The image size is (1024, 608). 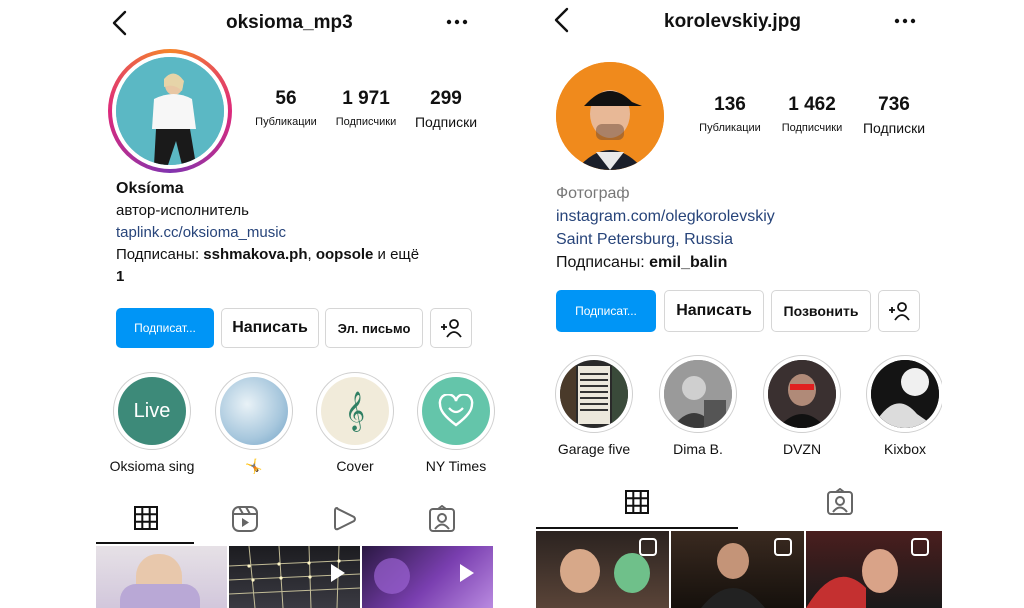 What do you see at coordinates (301, 233) in the screenshot?
I see `profile-link: taplink.cc/oksioma_music` at bounding box center [301, 233].